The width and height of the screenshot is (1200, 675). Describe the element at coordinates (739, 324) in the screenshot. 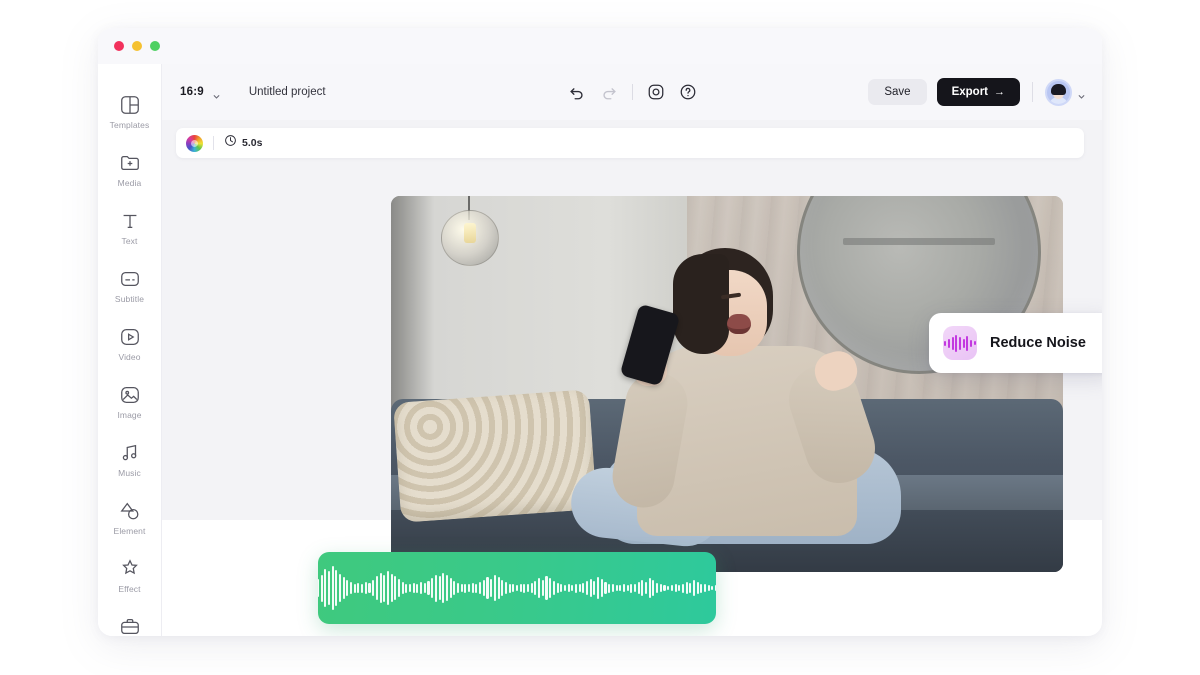

I see `scene-person-mouth` at that location.